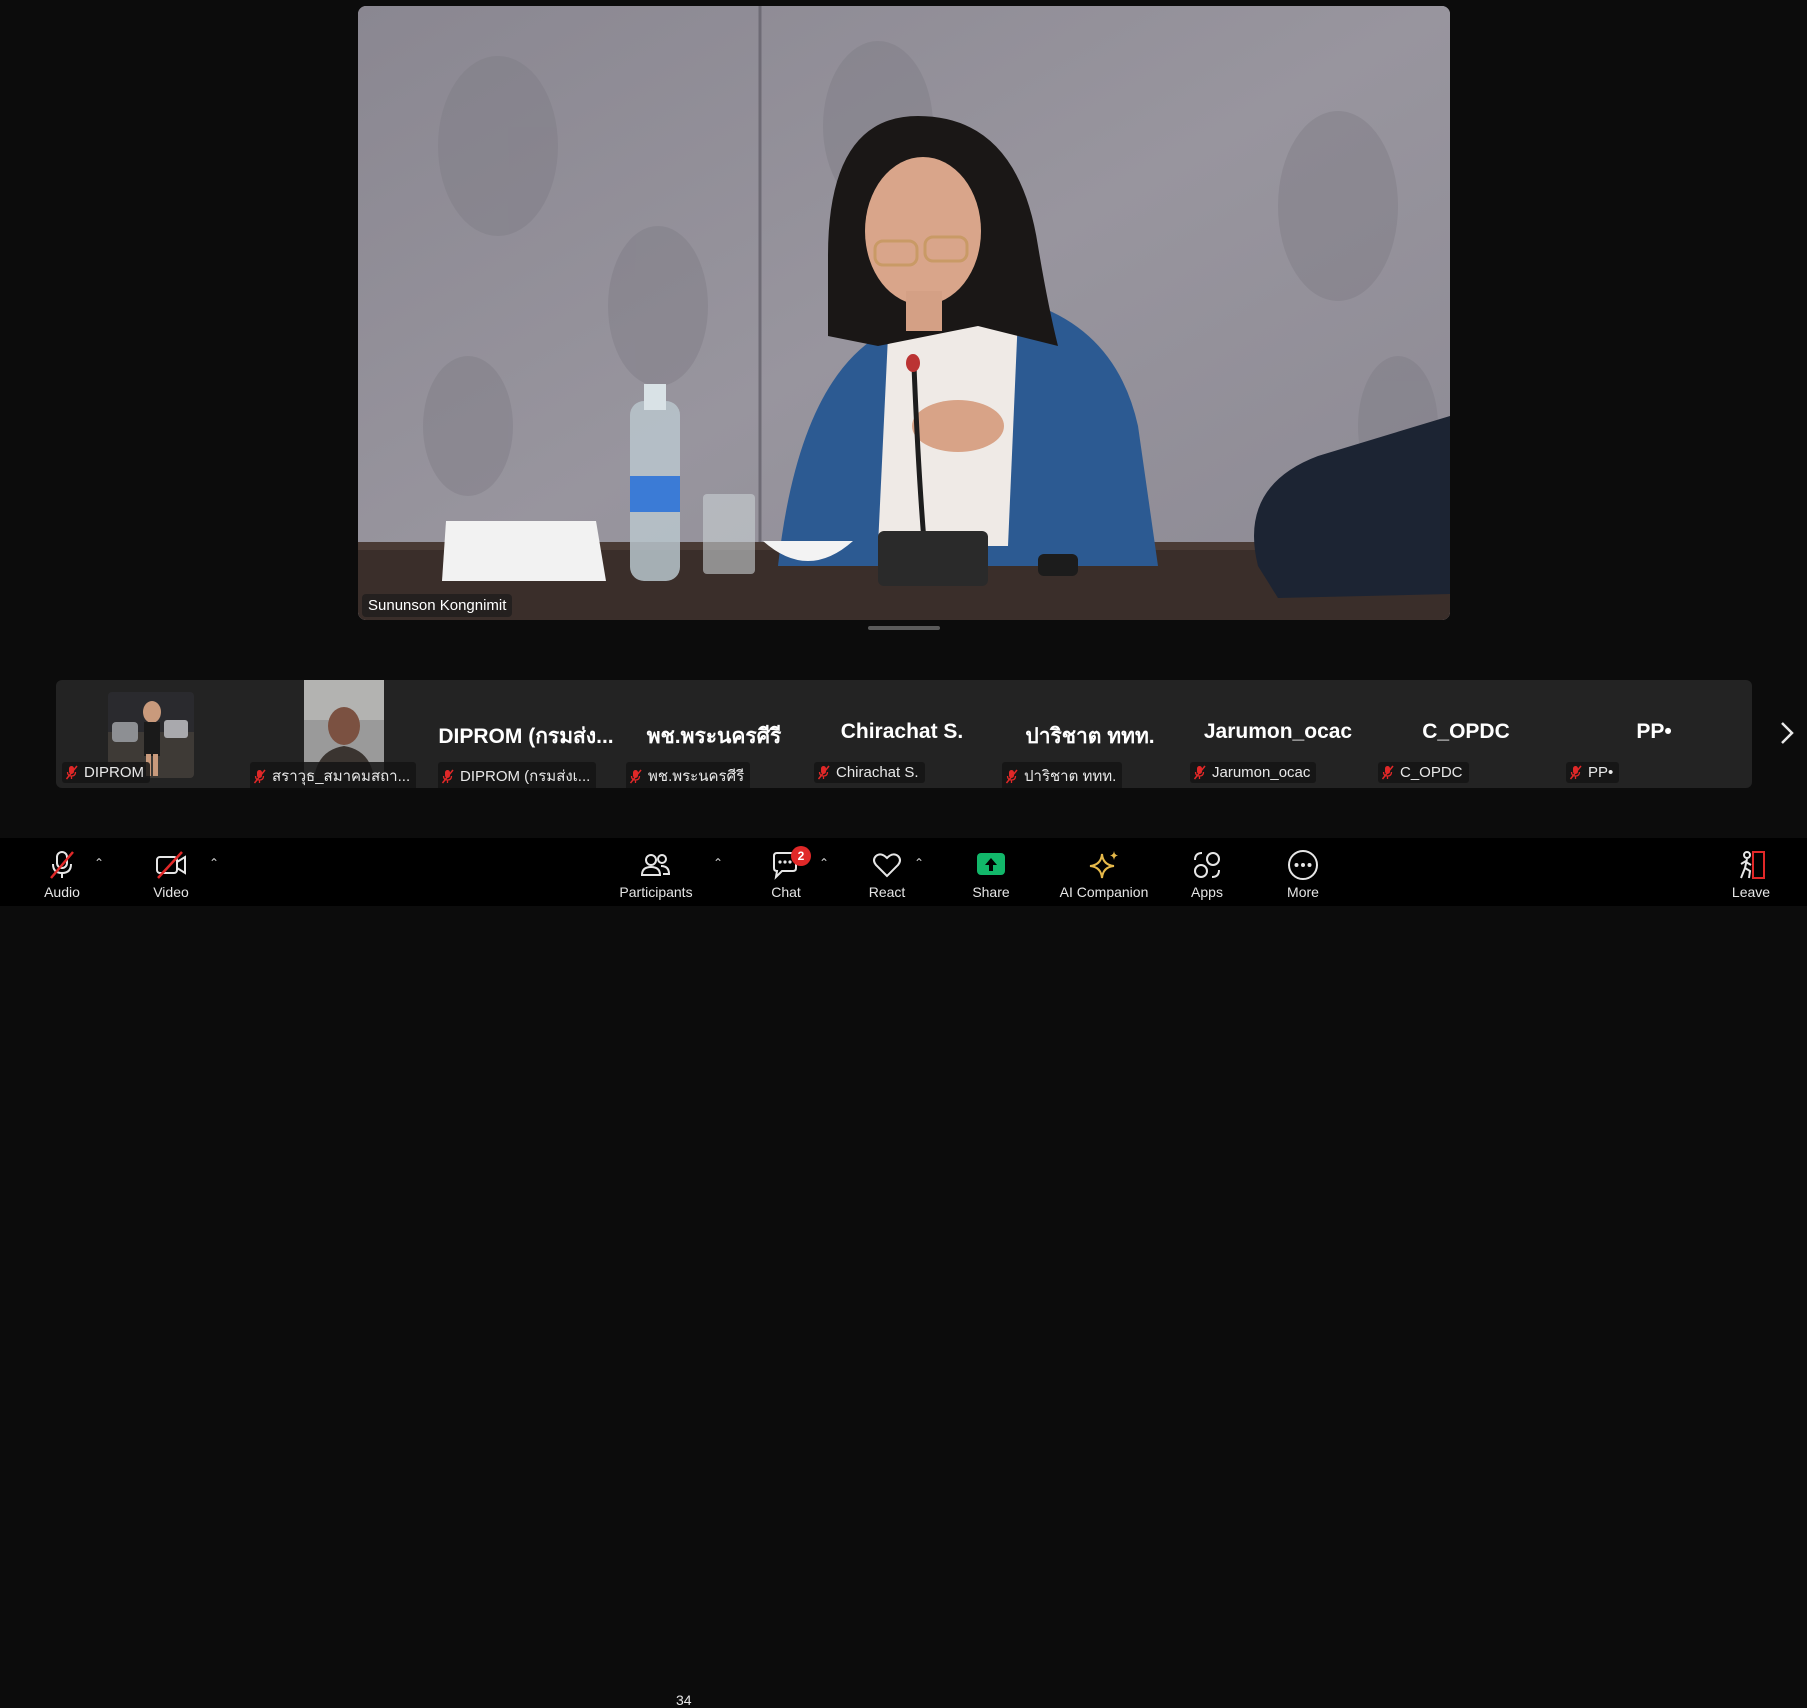 Image resolution: width=1807 pixels, height=1708 pixels. I want to click on chevron-right-icon, so click(1787, 733).